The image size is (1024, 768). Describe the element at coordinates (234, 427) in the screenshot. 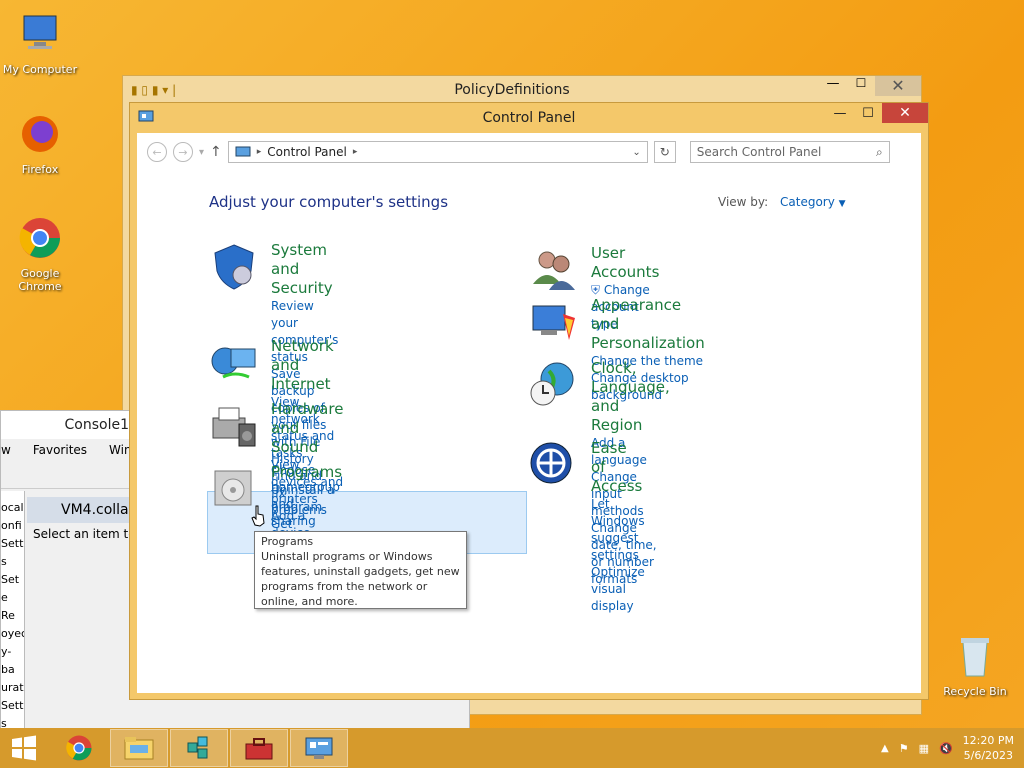

I see `printer-icon` at that location.